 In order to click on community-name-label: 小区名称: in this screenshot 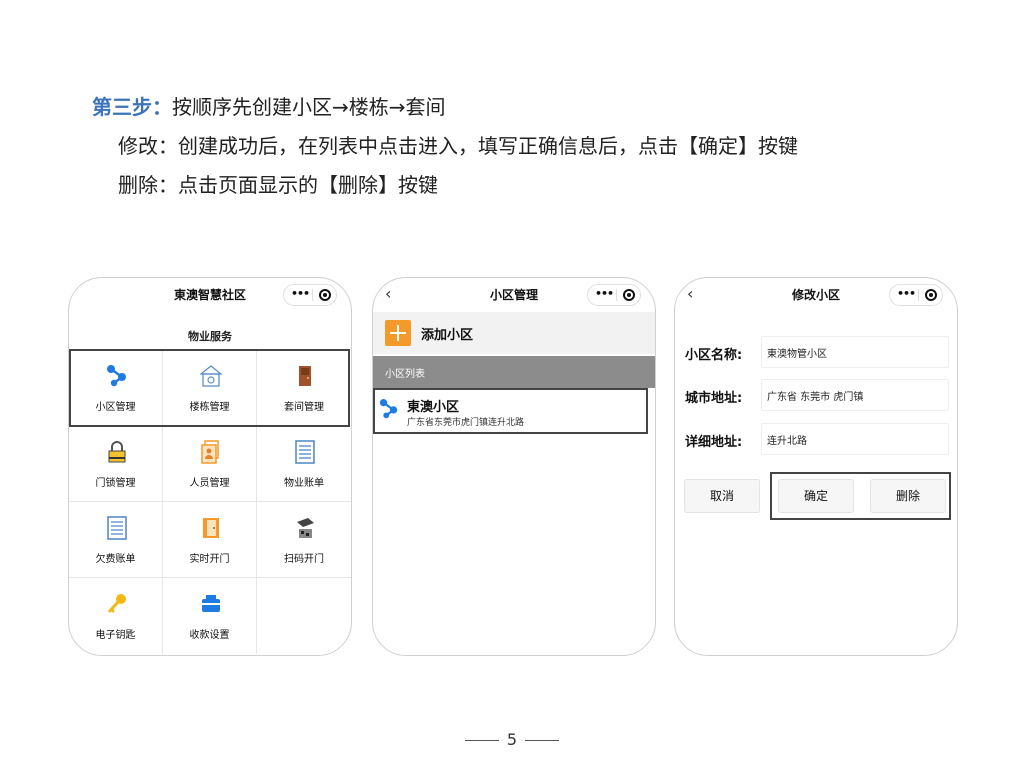, I will do `click(714, 355)`.